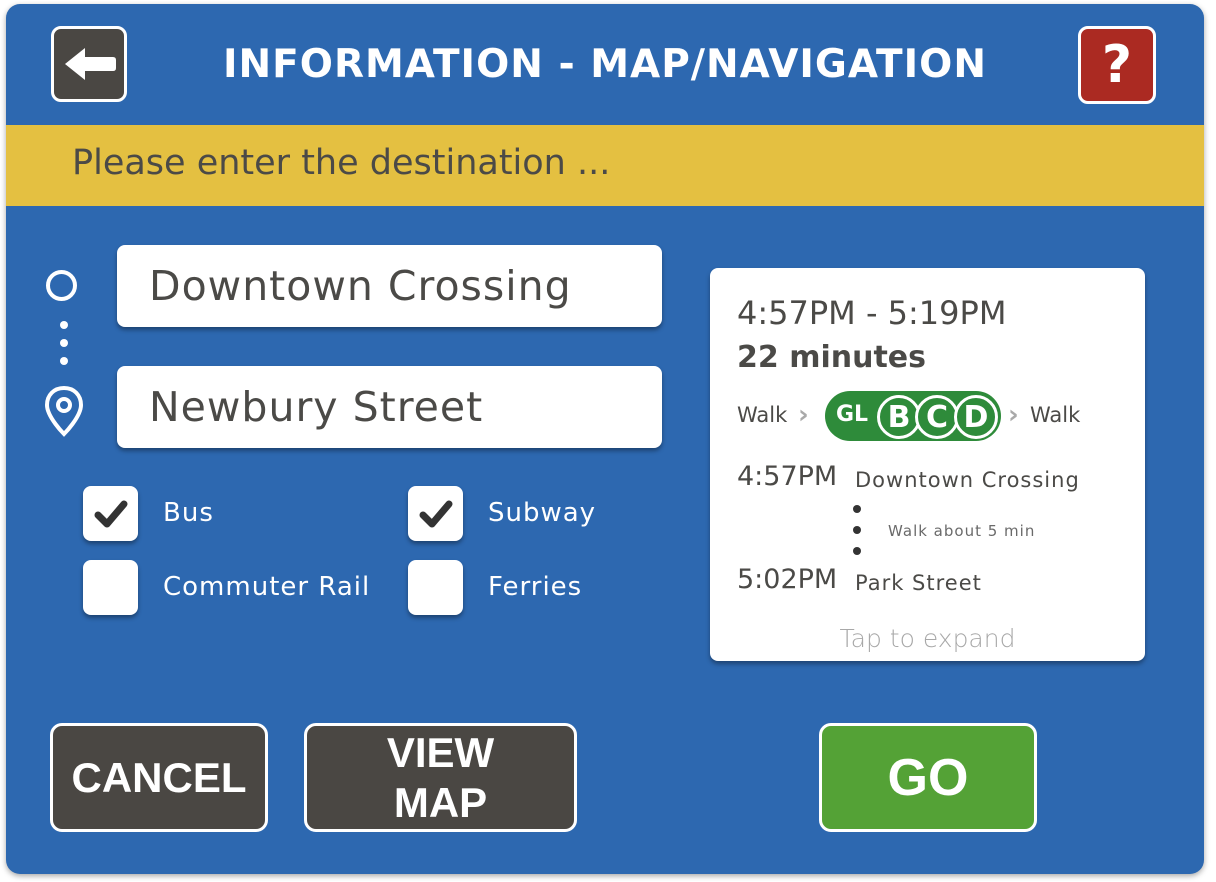 Image resolution: width=1216 pixels, height=882 pixels. I want to click on view-map-label-line2: MAP, so click(440, 802).